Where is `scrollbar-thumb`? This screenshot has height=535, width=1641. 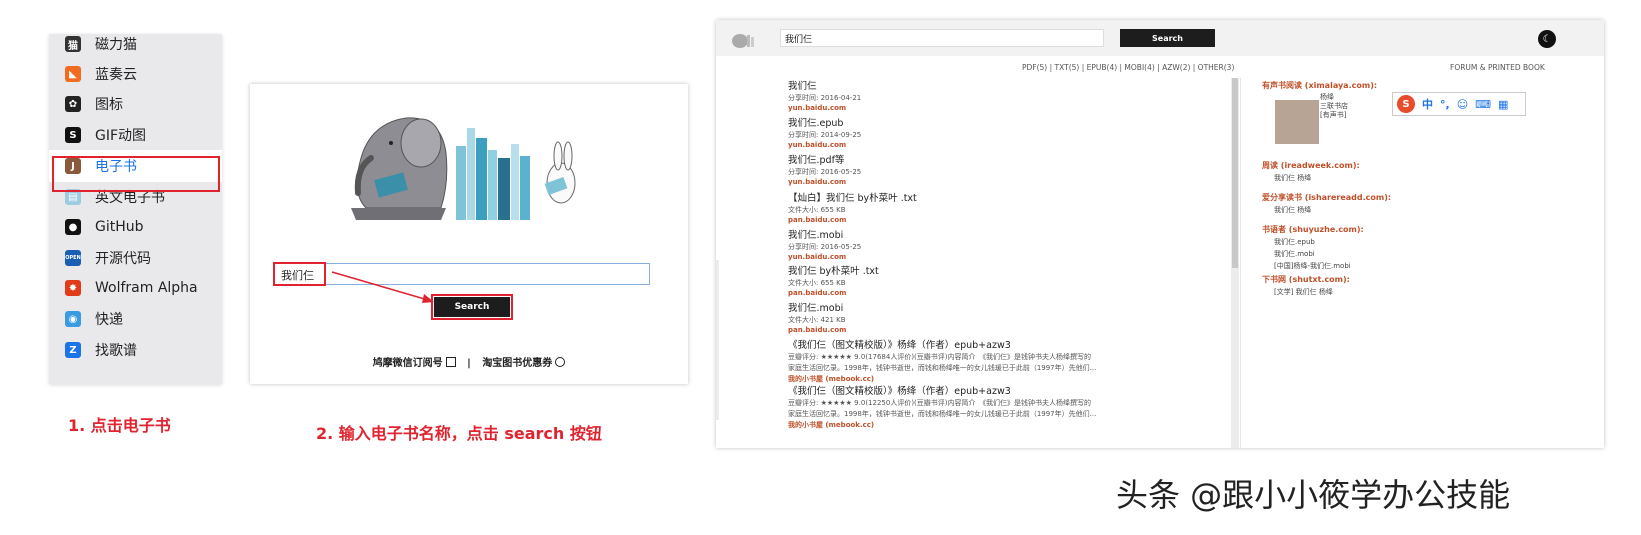 scrollbar-thumb is located at coordinates (1235, 173).